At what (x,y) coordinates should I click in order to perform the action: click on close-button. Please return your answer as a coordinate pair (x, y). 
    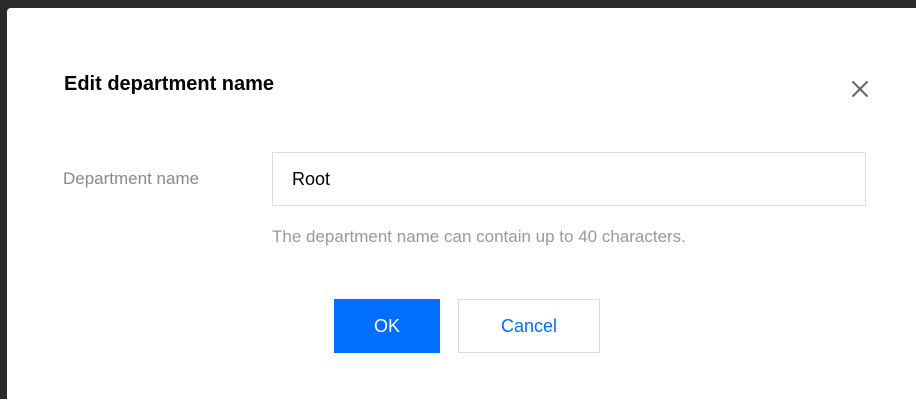
    Looking at the image, I should click on (860, 89).